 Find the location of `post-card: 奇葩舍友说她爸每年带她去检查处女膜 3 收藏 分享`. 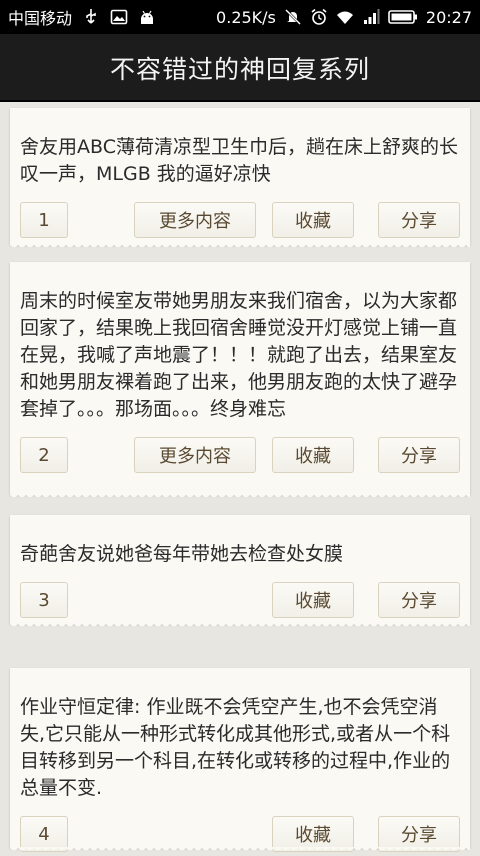

post-card: 奇葩舍友说她爸每年带她去检查处女膜 3 收藏 分享 is located at coordinates (240, 572).